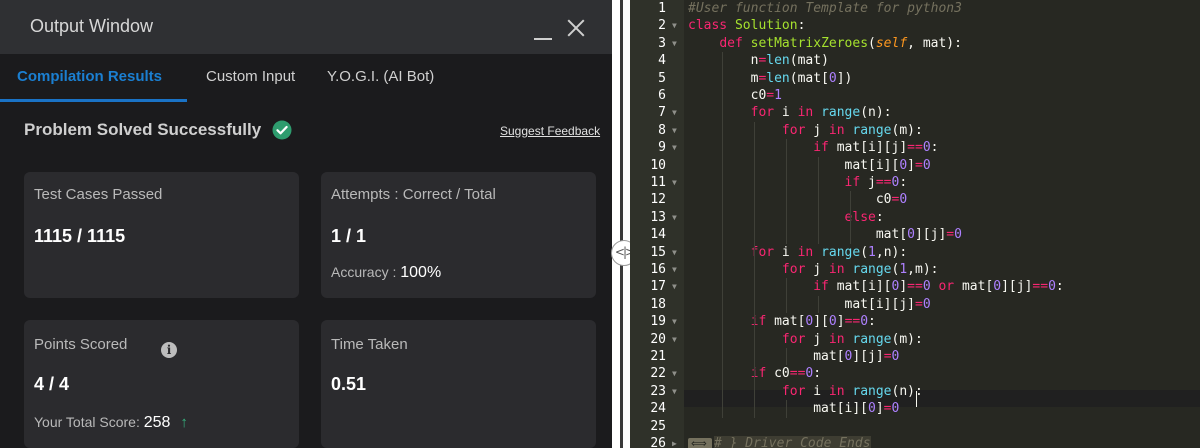  I want to click on line-number: 18, so click(658, 304).